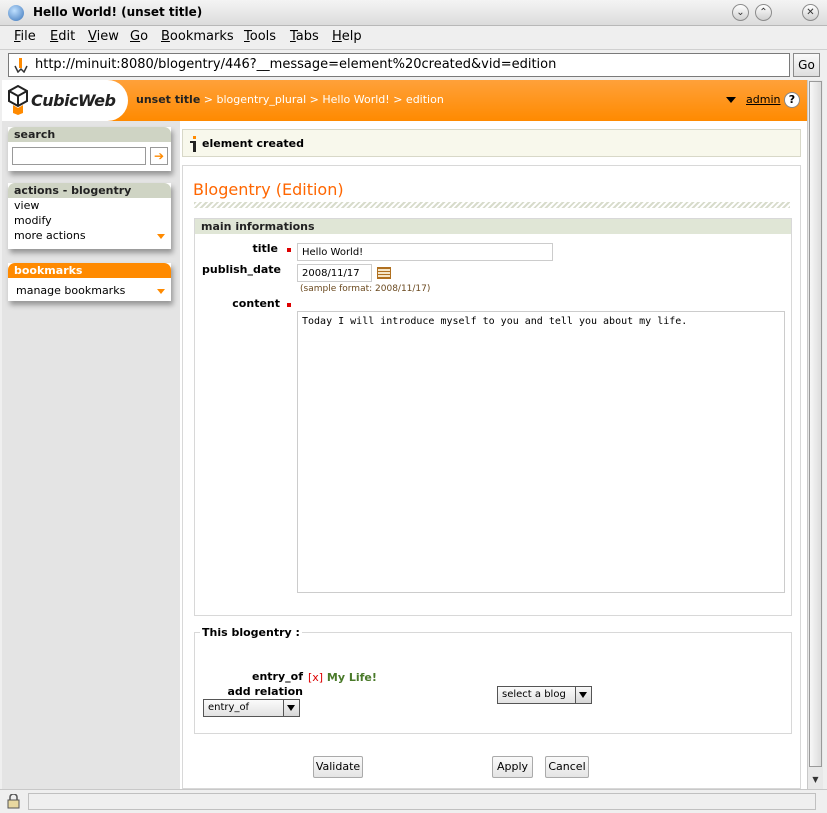 The width and height of the screenshot is (827, 813). What do you see at coordinates (493, 226) in the screenshot?
I see `section-title: main informations` at bounding box center [493, 226].